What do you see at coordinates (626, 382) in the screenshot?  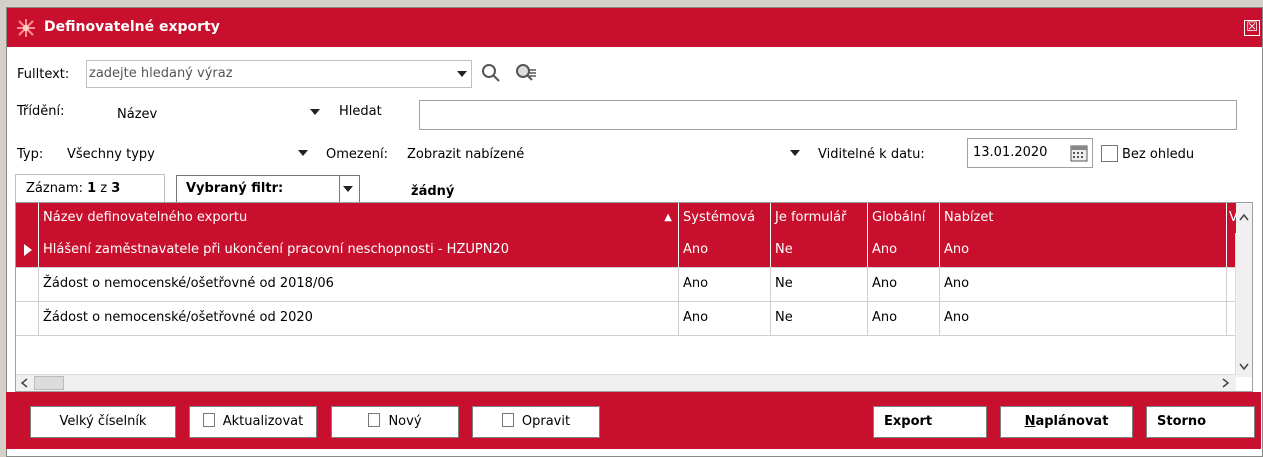 I see `horizontal-scrollbar` at bounding box center [626, 382].